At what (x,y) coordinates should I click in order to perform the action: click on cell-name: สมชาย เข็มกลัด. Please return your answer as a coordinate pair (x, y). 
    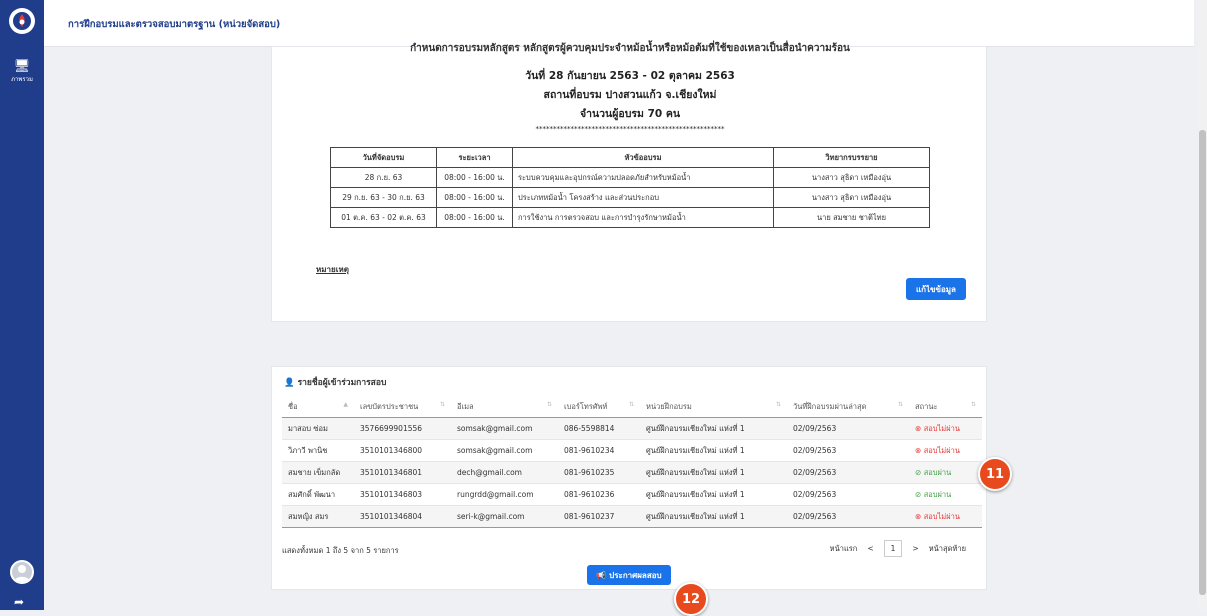
    Looking at the image, I should click on (318, 472).